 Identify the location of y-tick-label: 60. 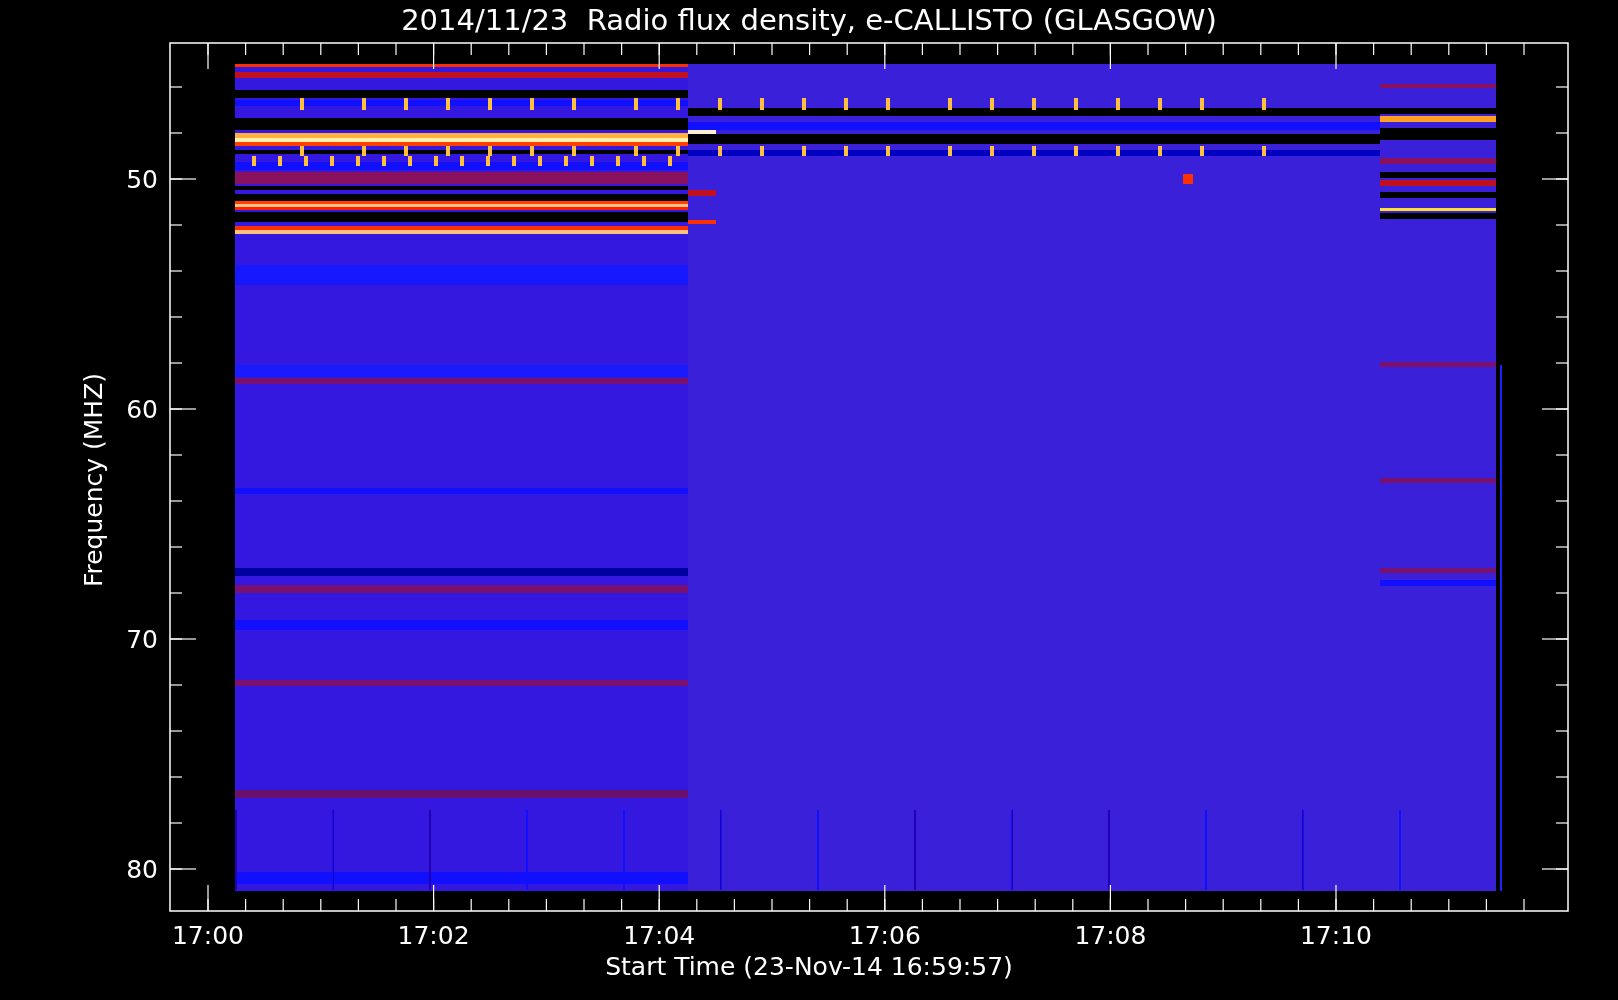
(142, 409).